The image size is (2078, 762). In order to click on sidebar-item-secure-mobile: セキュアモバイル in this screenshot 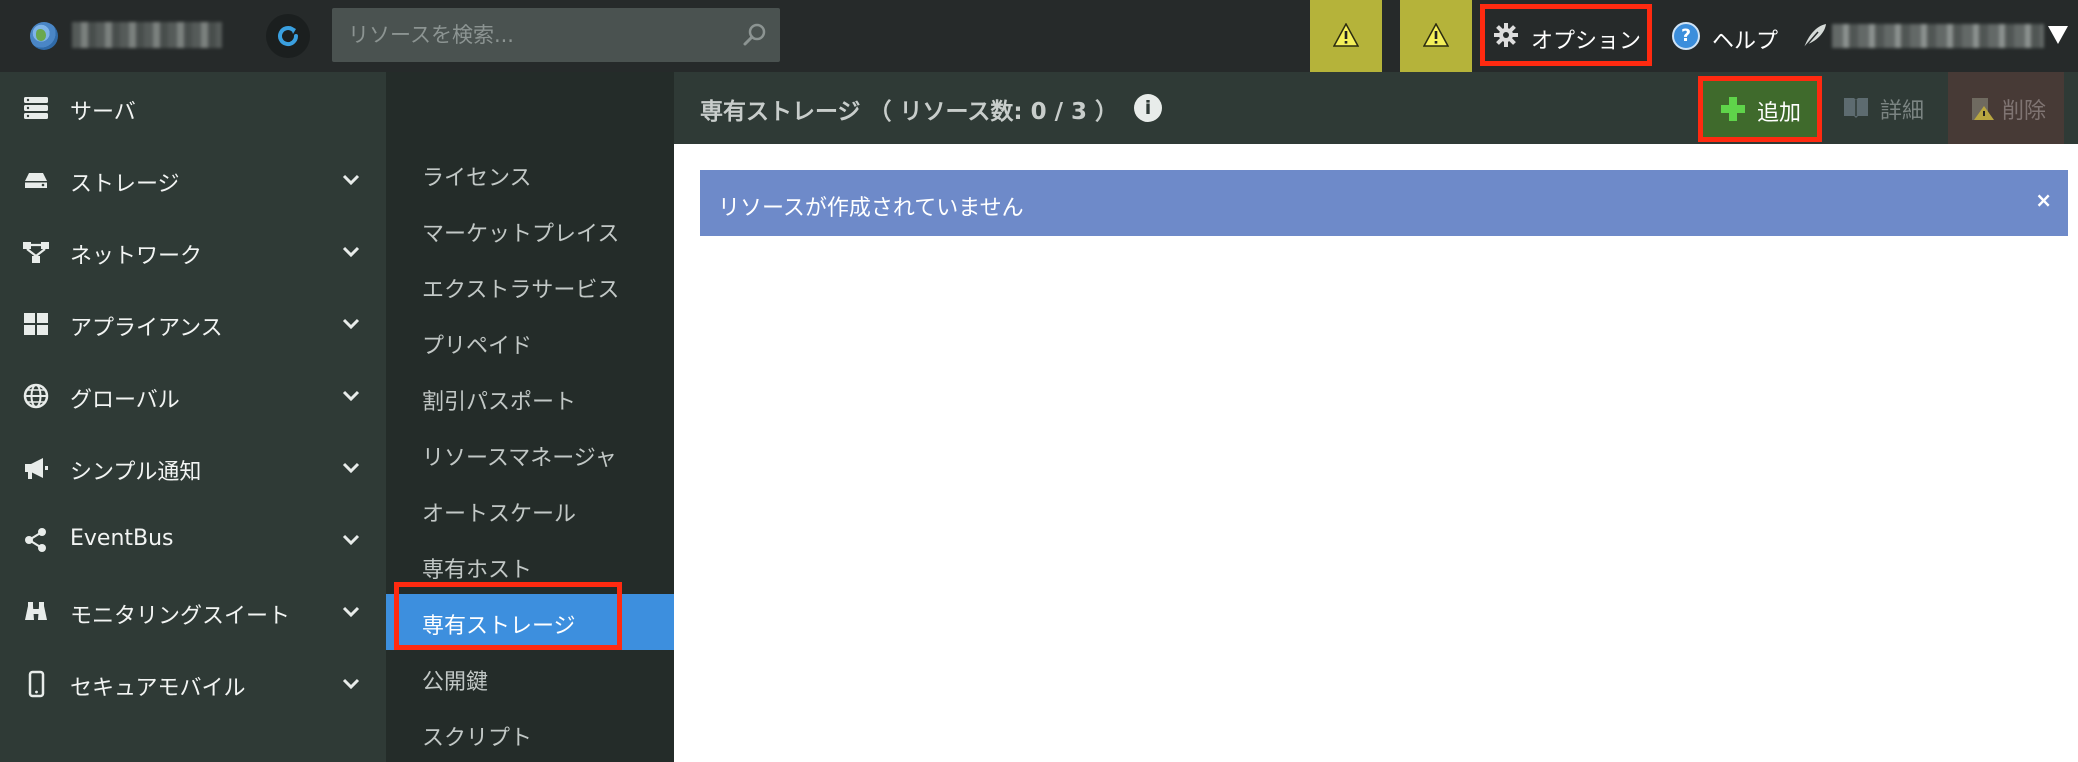, I will do `click(193, 684)`.